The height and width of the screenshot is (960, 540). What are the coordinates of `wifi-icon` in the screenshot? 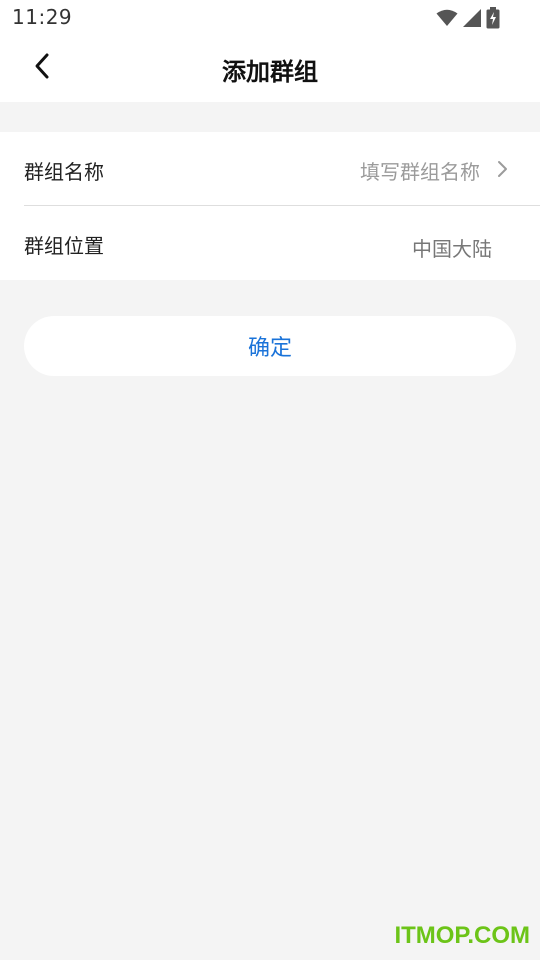 It's located at (447, 18).